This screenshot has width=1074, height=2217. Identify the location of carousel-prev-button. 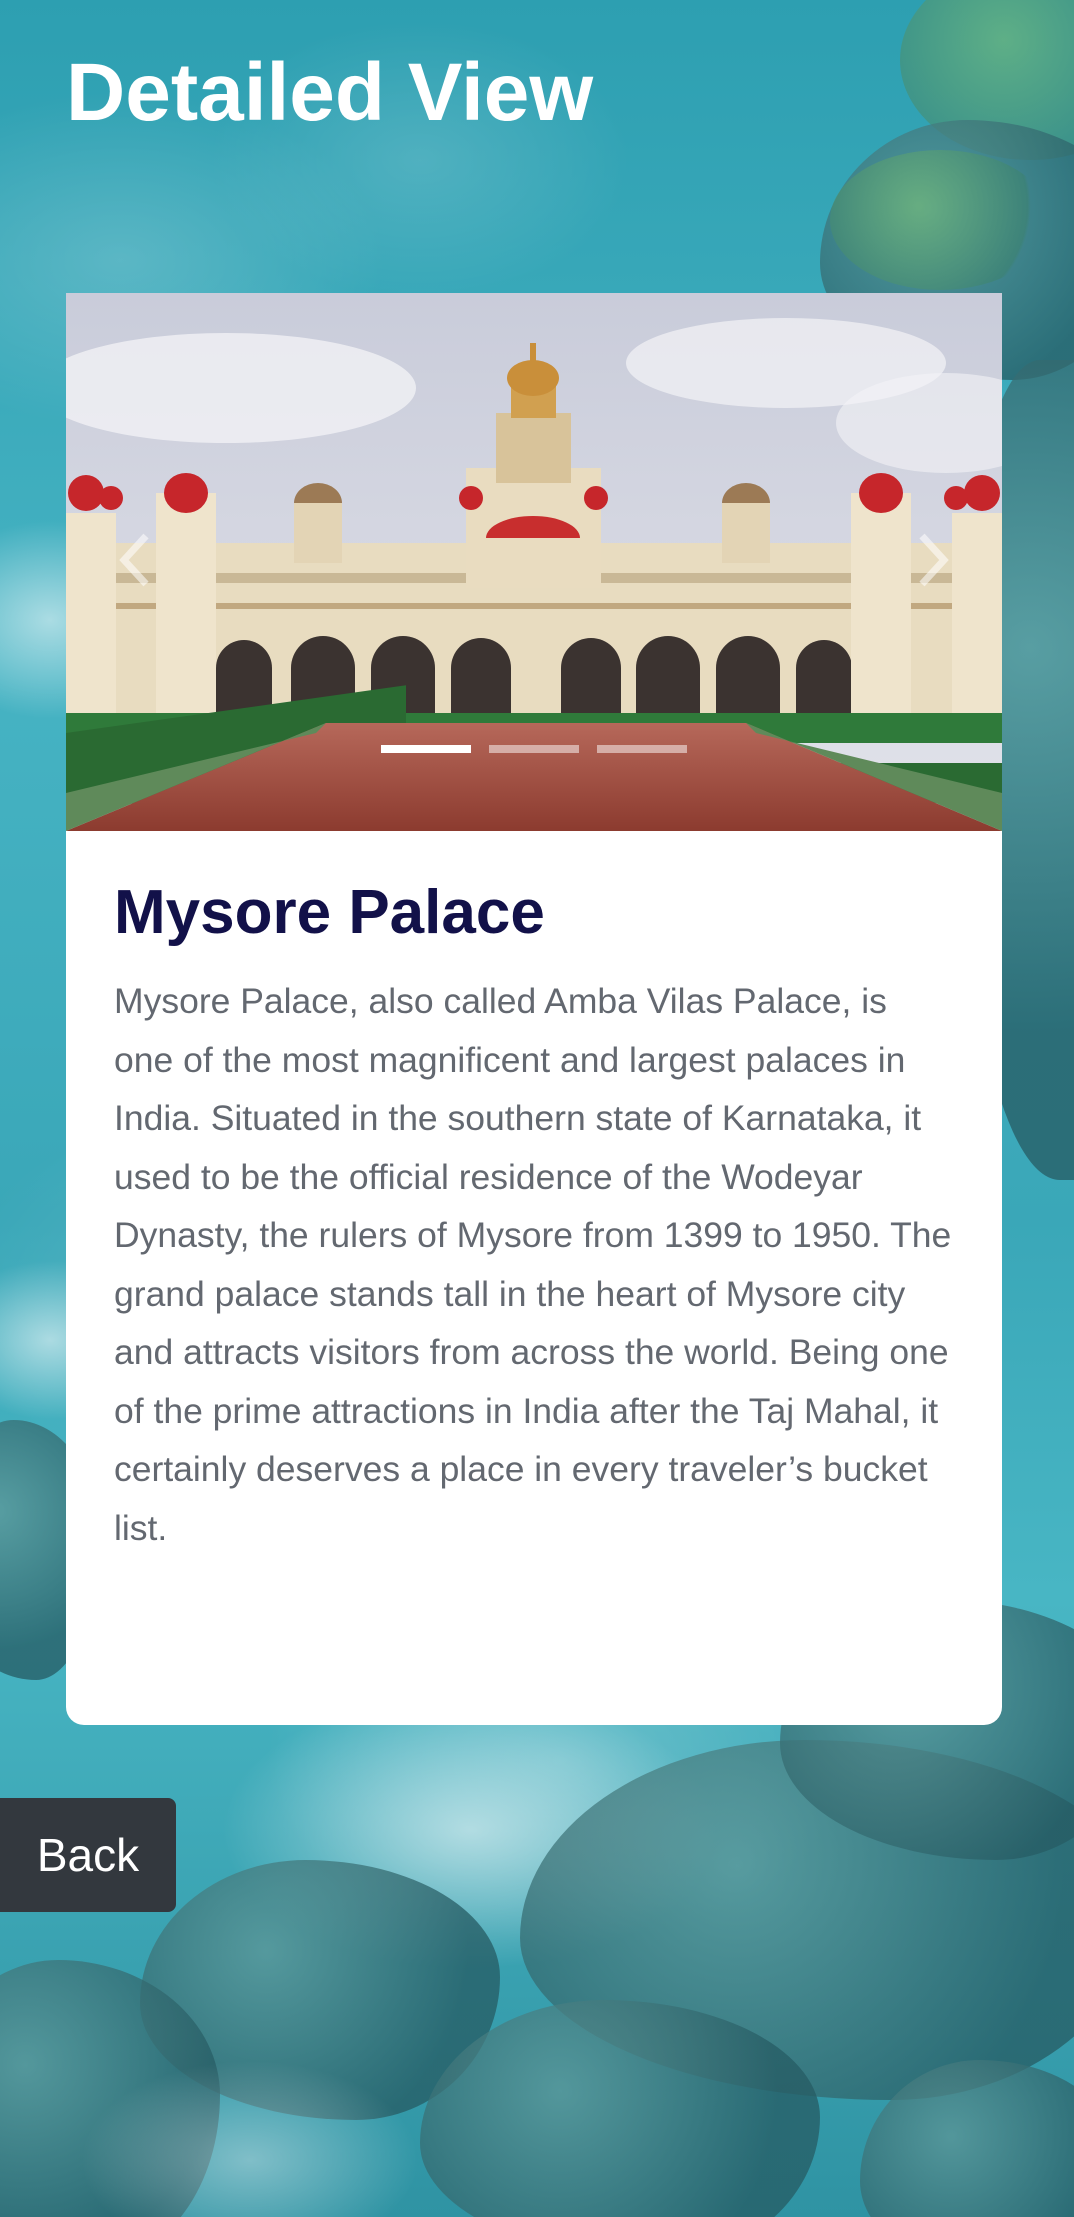
(136, 560).